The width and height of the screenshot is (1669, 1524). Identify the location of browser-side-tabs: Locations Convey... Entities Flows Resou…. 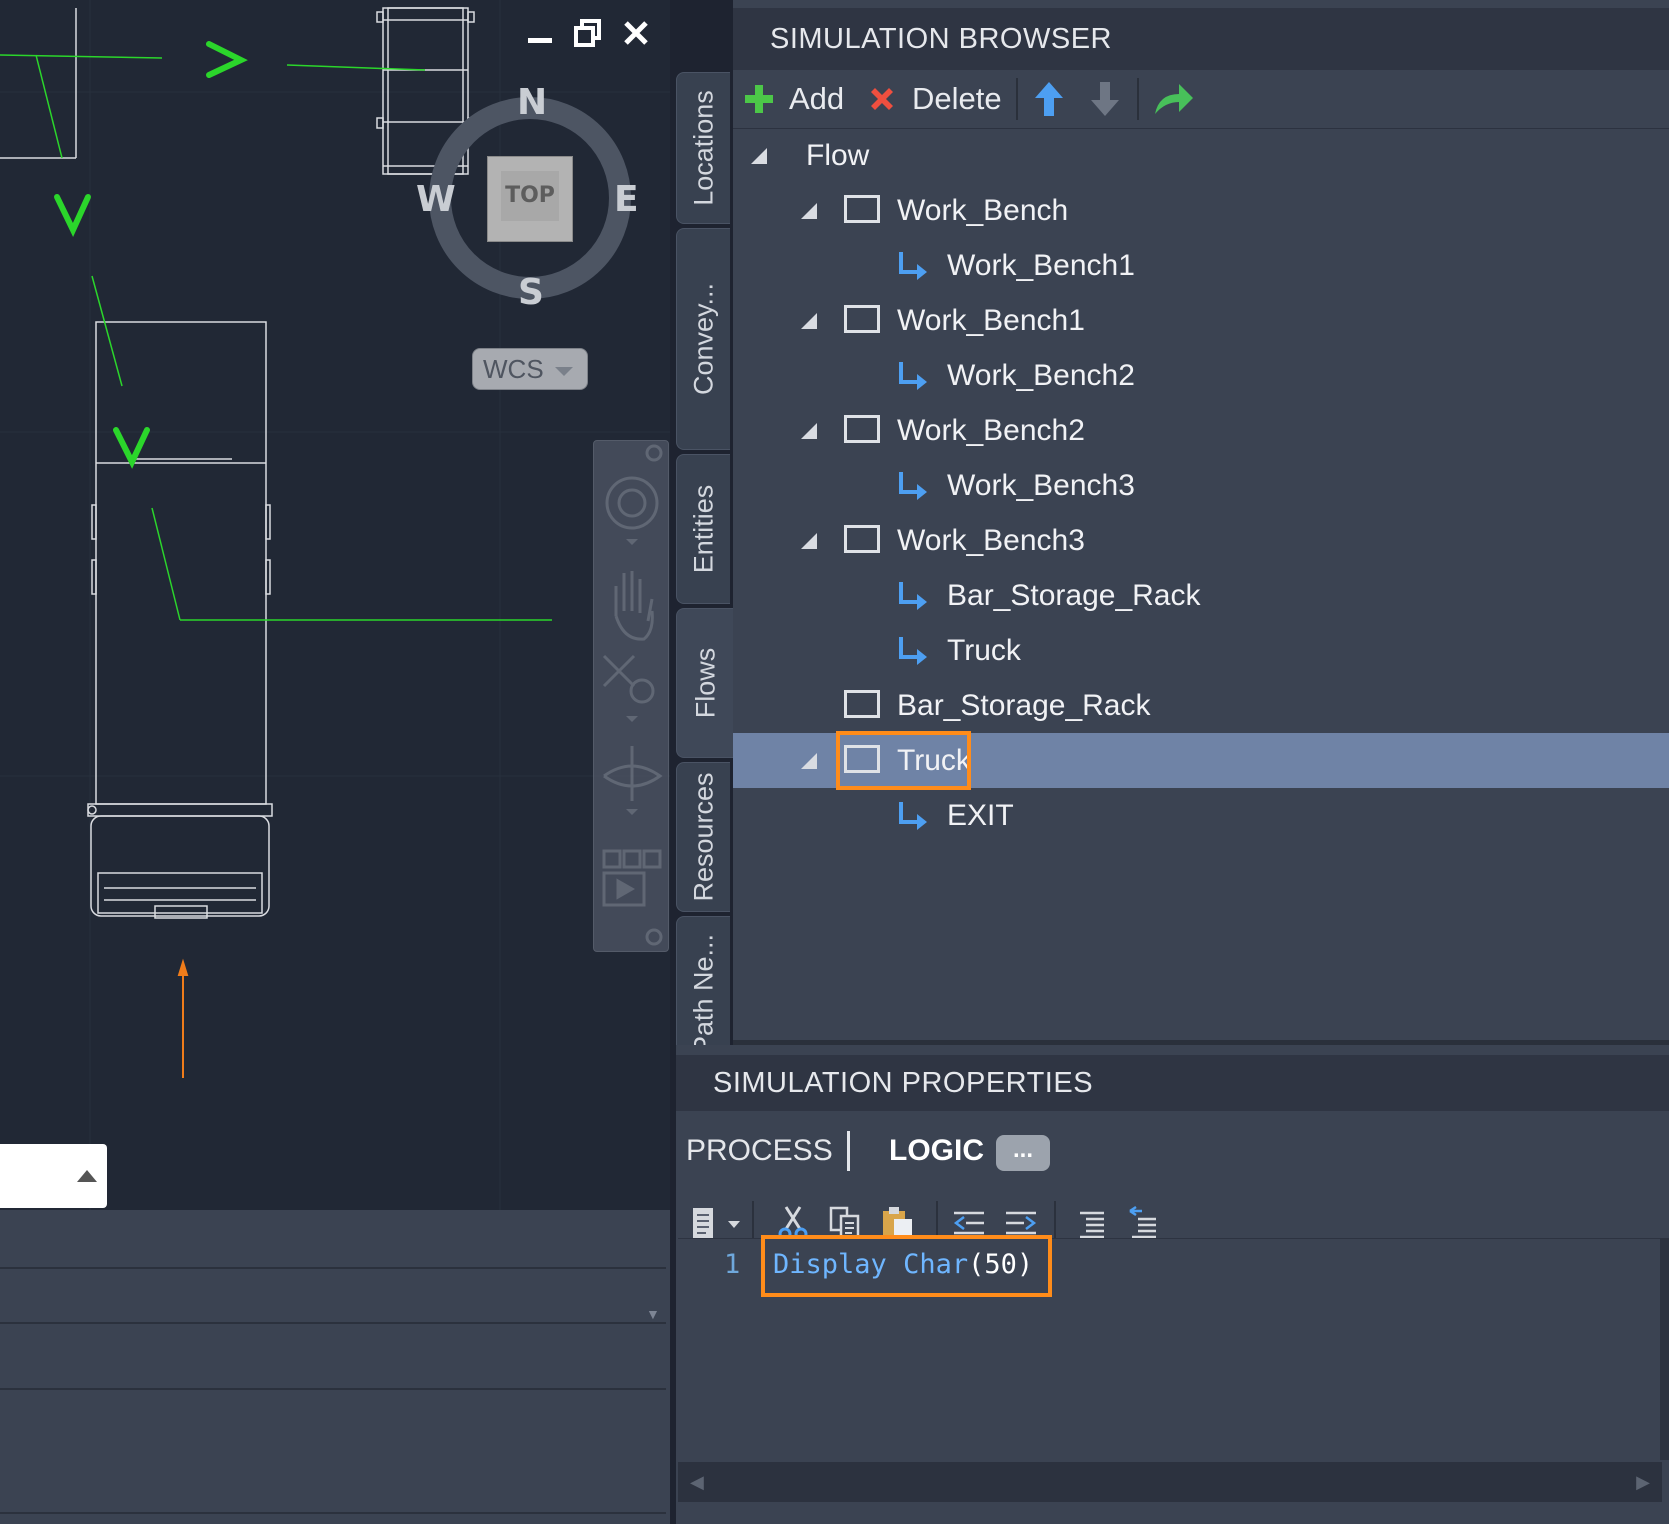
(705, 571).